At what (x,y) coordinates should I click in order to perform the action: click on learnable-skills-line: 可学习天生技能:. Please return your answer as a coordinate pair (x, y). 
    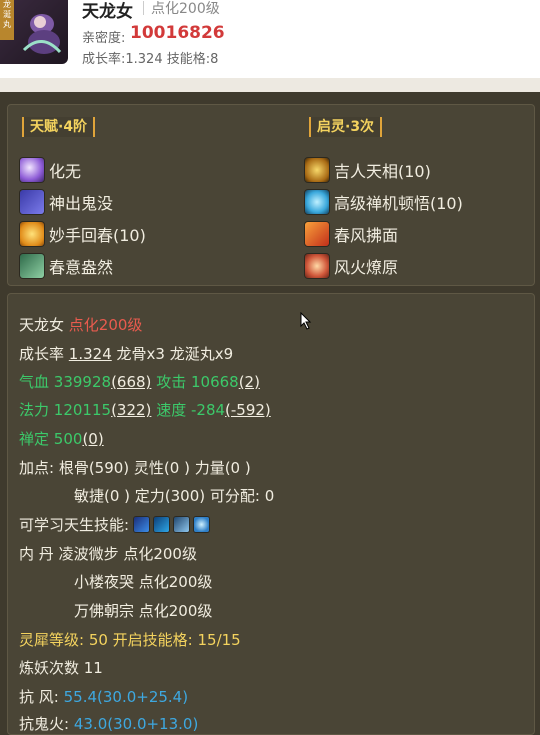
    Looking at the image, I should click on (116, 524).